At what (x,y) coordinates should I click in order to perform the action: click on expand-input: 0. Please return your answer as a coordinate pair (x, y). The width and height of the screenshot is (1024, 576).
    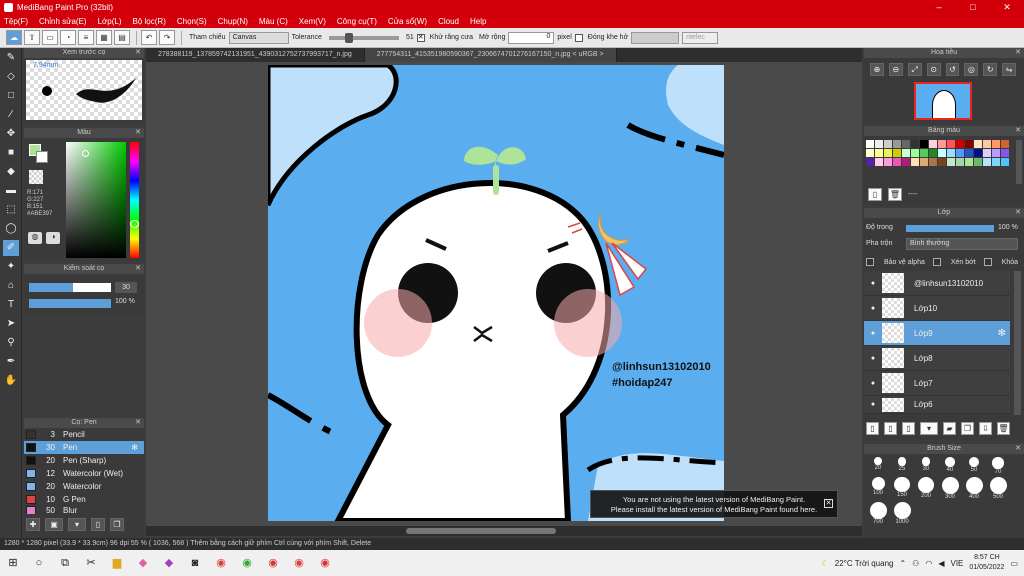
    Looking at the image, I should click on (531, 37).